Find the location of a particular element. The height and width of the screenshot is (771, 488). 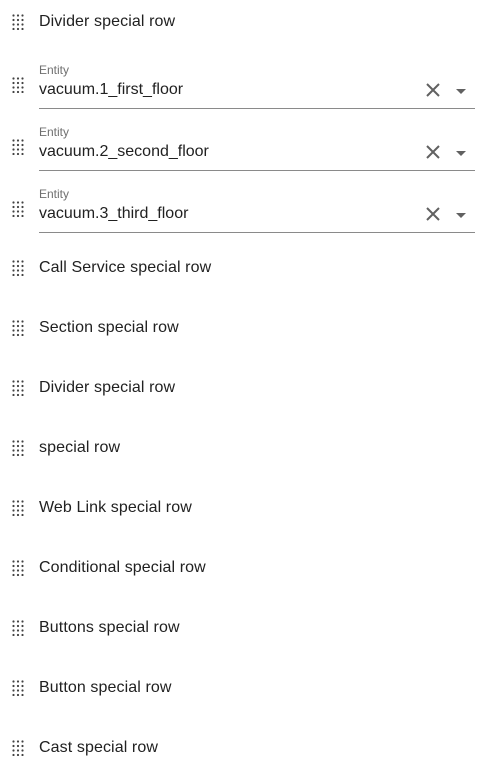

entity-field-value: vacuum.3_third_floor is located at coordinates (113, 214).